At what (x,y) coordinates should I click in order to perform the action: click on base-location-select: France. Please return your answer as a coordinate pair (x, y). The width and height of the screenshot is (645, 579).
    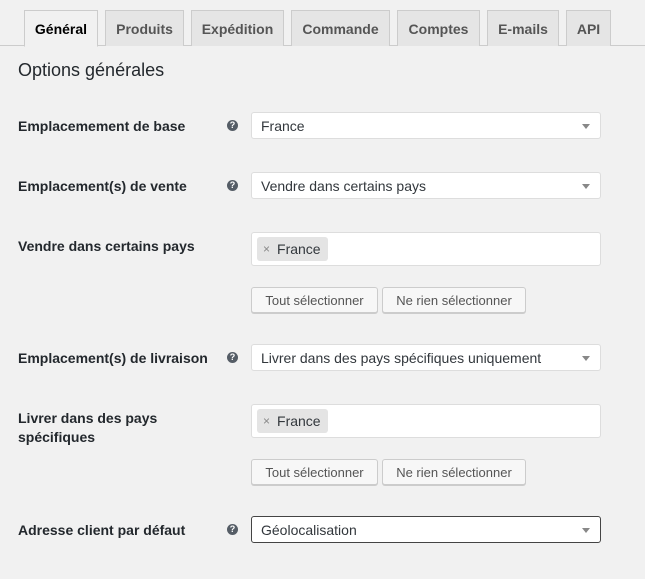
    Looking at the image, I should click on (426, 125).